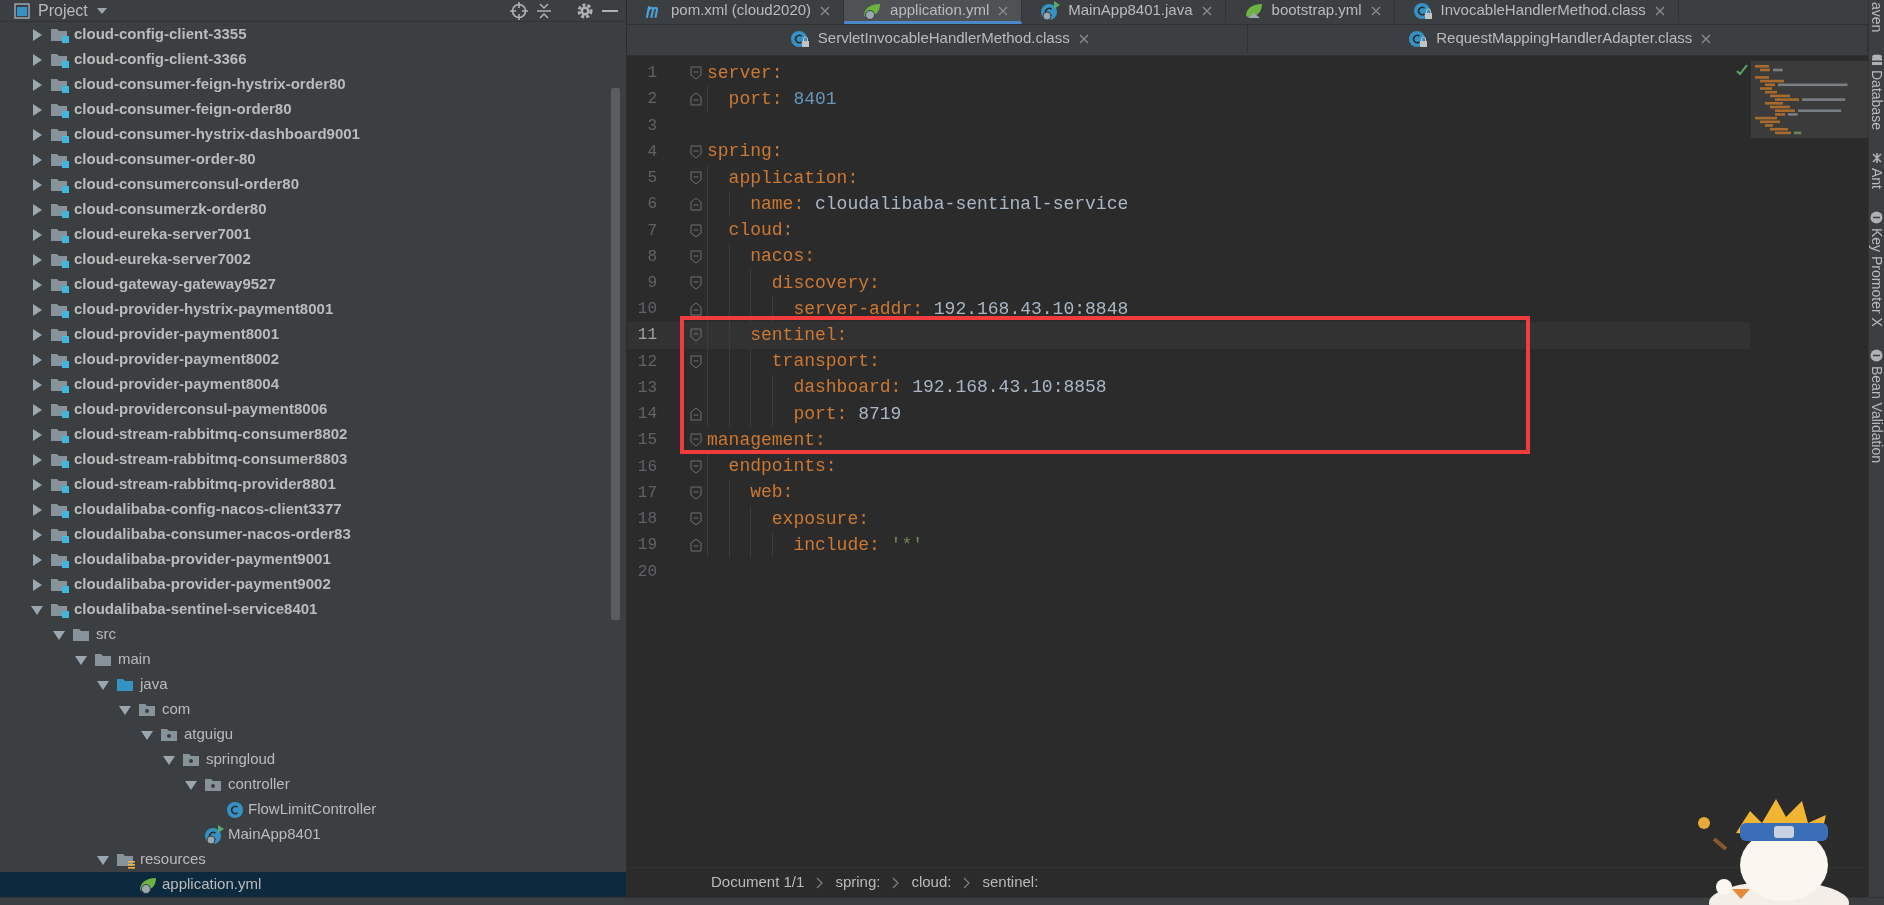 The width and height of the screenshot is (1884, 905). Describe the element at coordinates (313, 184) in the screenshot. I see `tree-item: cloud-consumerconsul-order80` at that location.